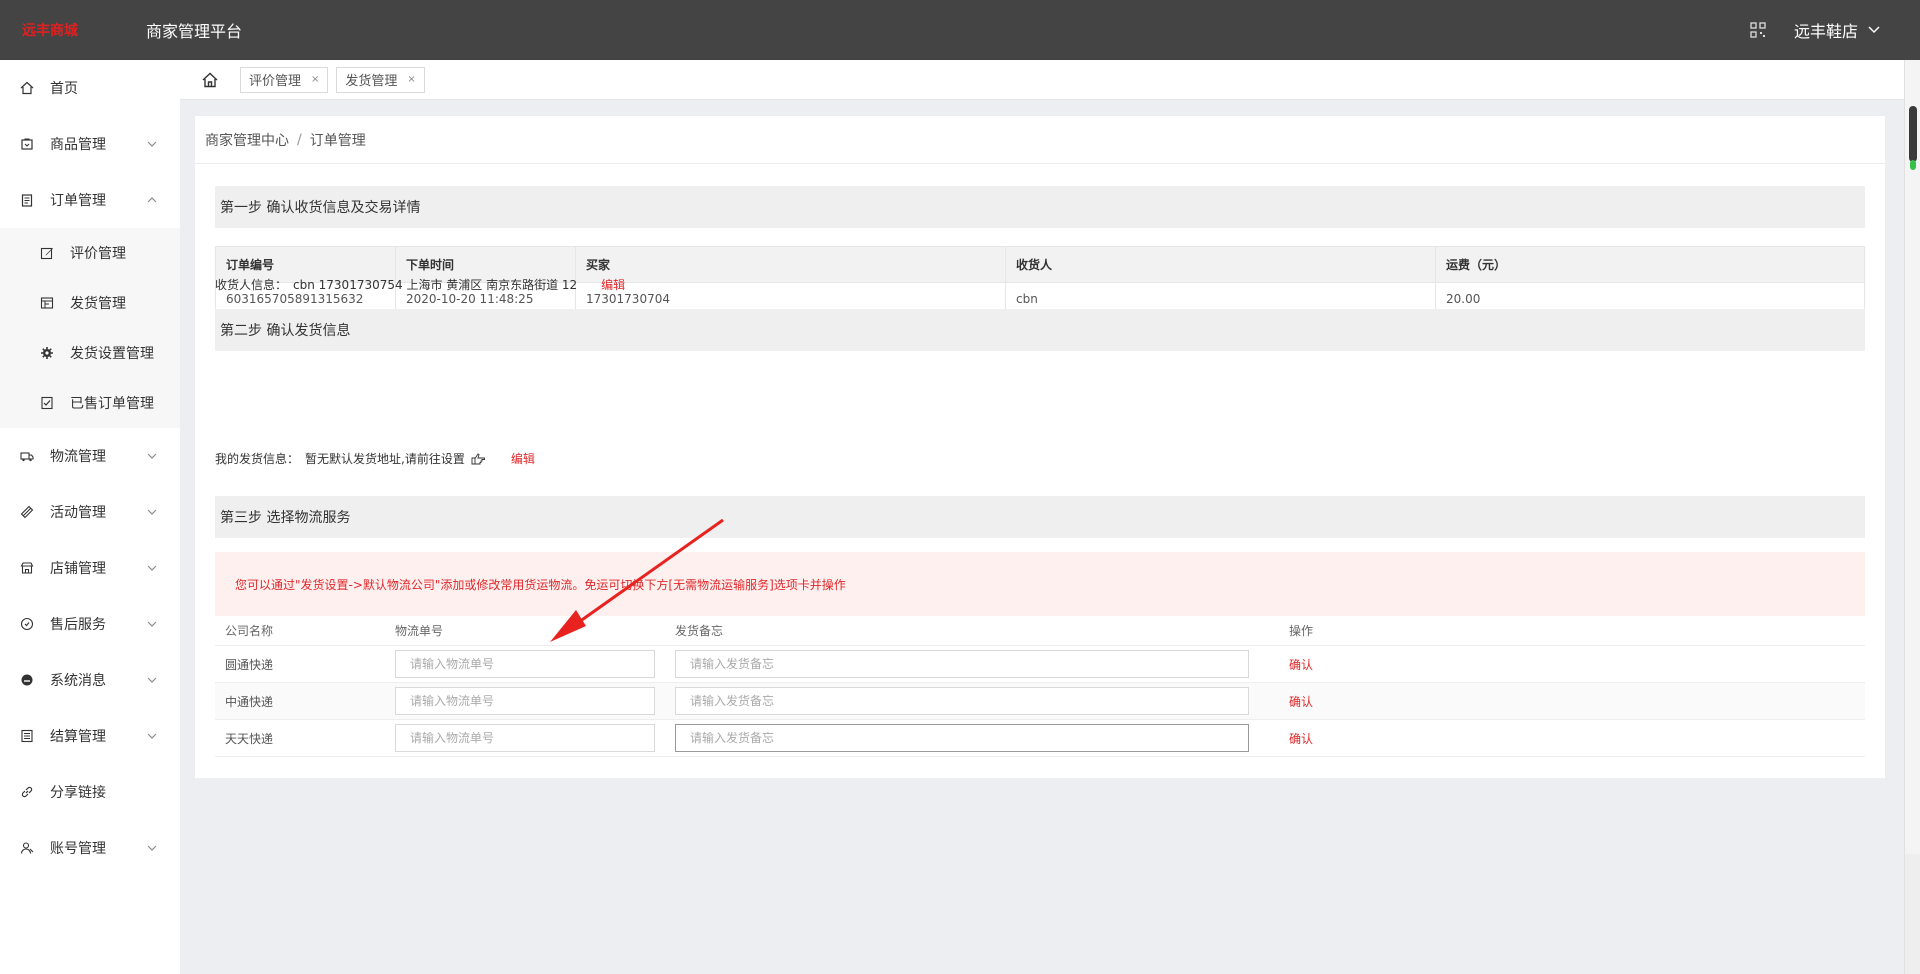 Image resolution: width=1920 pixels, height=974 pixels. I want to click on sidebar-item-home: 首页, so click(90, 88).